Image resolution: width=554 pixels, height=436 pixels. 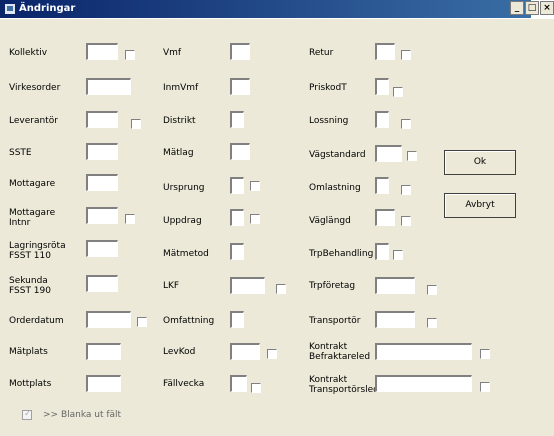 What do you see at coordinates (237, 251) in the screenshot?
I see `field-matmetod` at bounding box center [237, 251].